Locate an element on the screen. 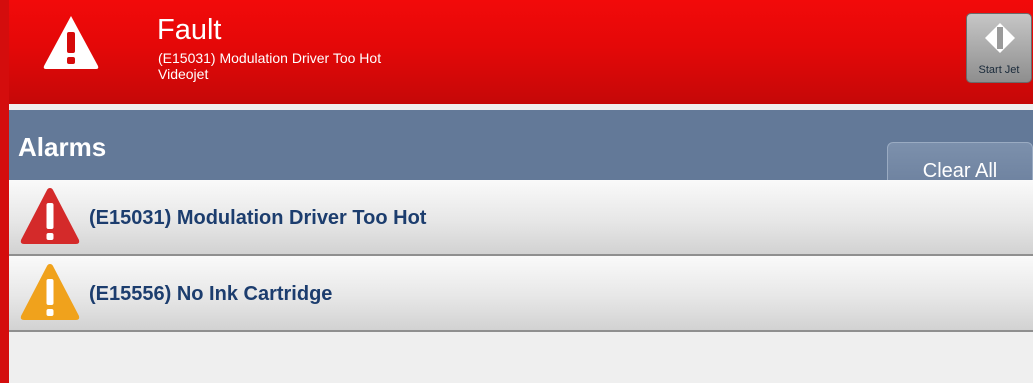 Image resolution: width=1033 pixels, height=383 pixels. alarms-title: Alarms is located at coordinates (62, 147).